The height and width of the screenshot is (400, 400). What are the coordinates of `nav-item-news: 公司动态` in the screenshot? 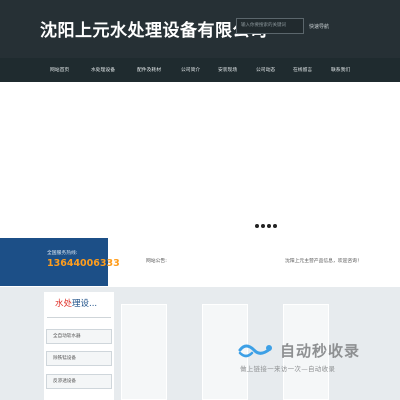 It's located at (265, 69).